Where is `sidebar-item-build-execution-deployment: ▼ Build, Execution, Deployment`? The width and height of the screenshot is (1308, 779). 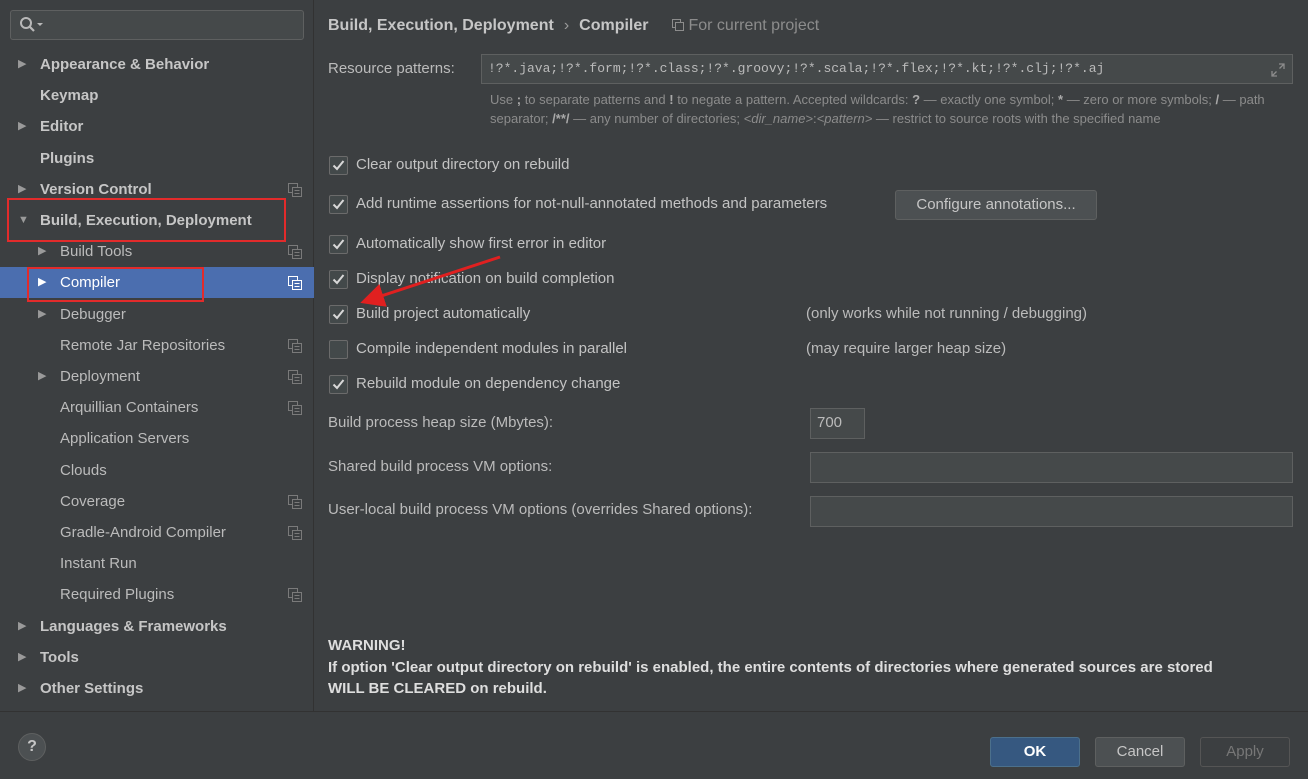
sidebar-item-build-execution-deployment: ▼ Build, Execution, Deployment is located at coordinates (157, 220).